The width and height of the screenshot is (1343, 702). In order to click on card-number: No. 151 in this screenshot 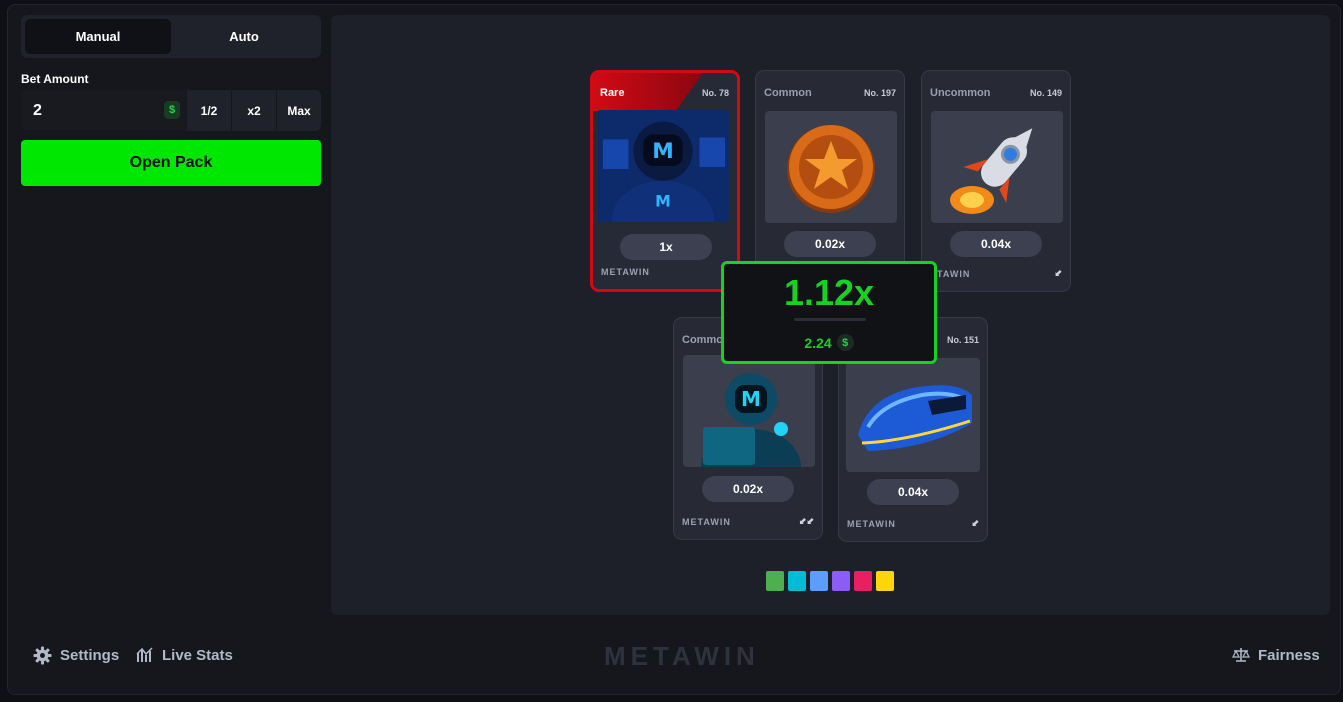, I will do `click(962, 340)`.